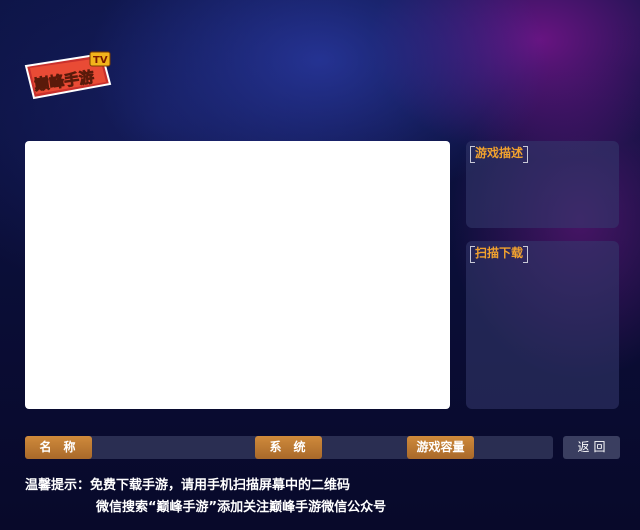  What do you see at coordinates (241, 507) in the screenshot?
I see `tip-line-2: 微信搜索“巅峰手游”添加关注巅峰手游微信公众号` at bounding box center [241, 507].